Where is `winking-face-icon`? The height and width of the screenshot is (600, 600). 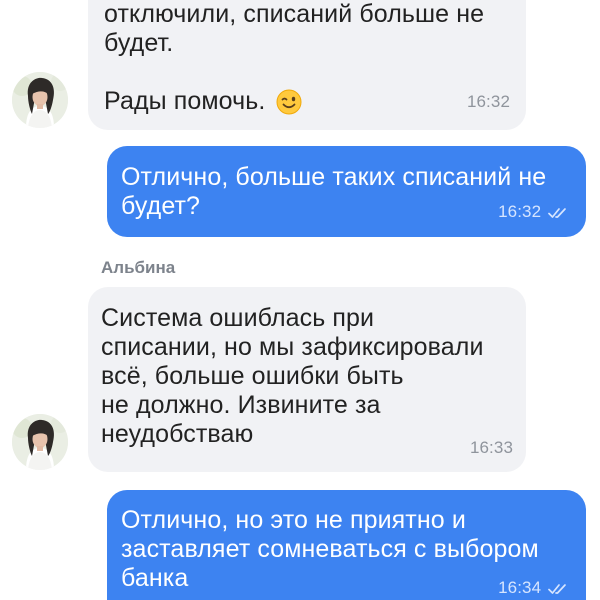
winking-face-icon is located at coordinates (289, 102).